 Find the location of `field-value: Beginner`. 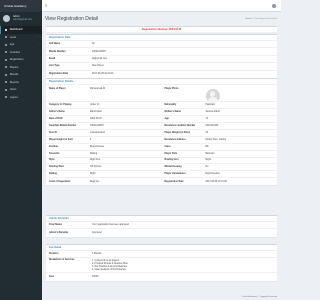

field-value: Beginner is located at coordinates (95, 181).